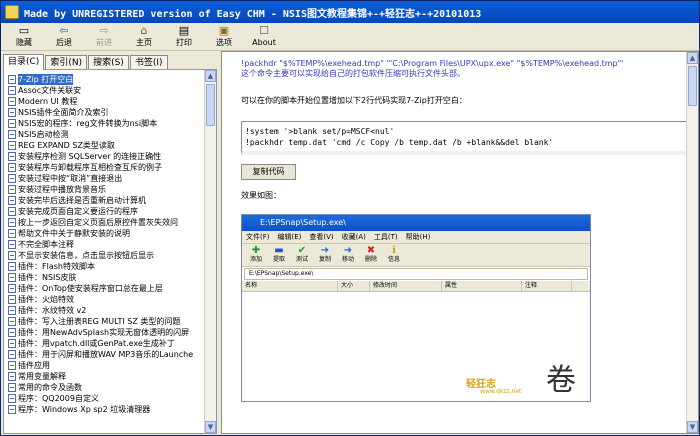  Describe the element at coordinates (84, 409) in the screenshot. I see `tree-item-label: 程序：Windows Xp sp2 垃圾清理器` at that location.